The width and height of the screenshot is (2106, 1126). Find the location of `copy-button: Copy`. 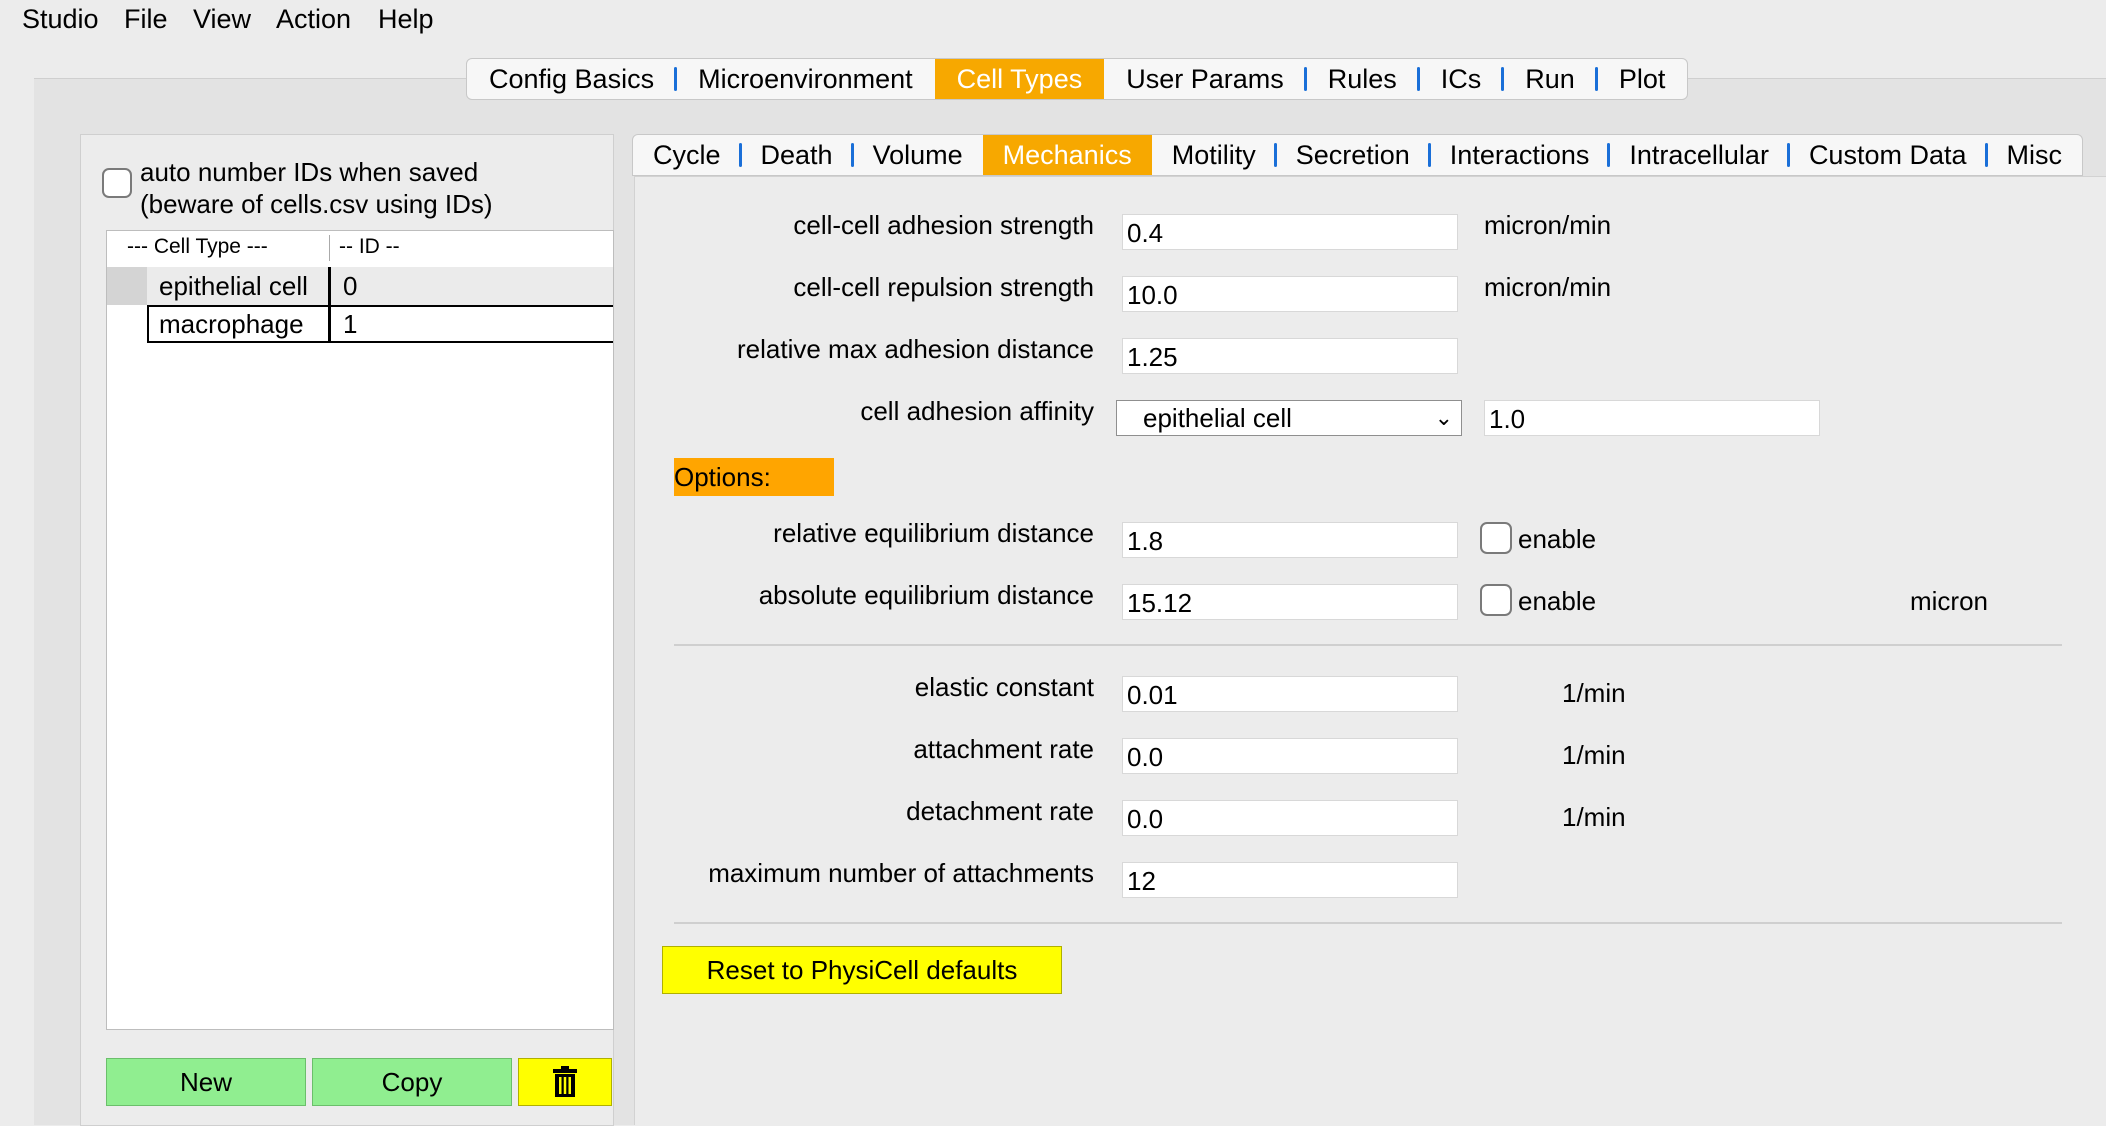

copy-button: Copy is located at coordinates (412, 1082).